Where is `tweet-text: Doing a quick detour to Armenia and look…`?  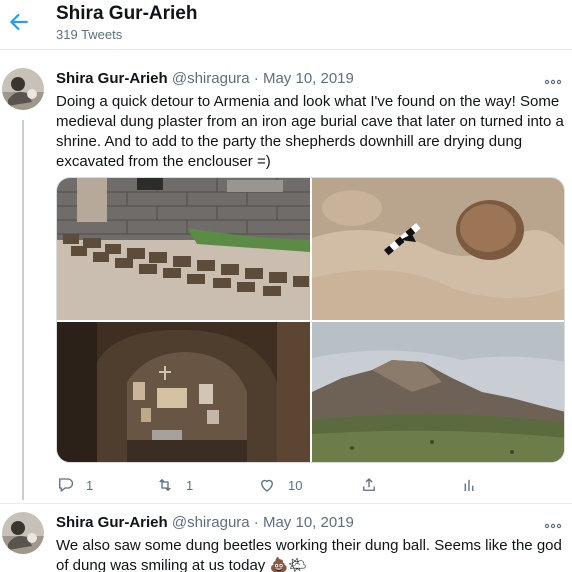 tweet-text: Doing a quick detour to Armenia and look… is located at coordinates (310, 131).